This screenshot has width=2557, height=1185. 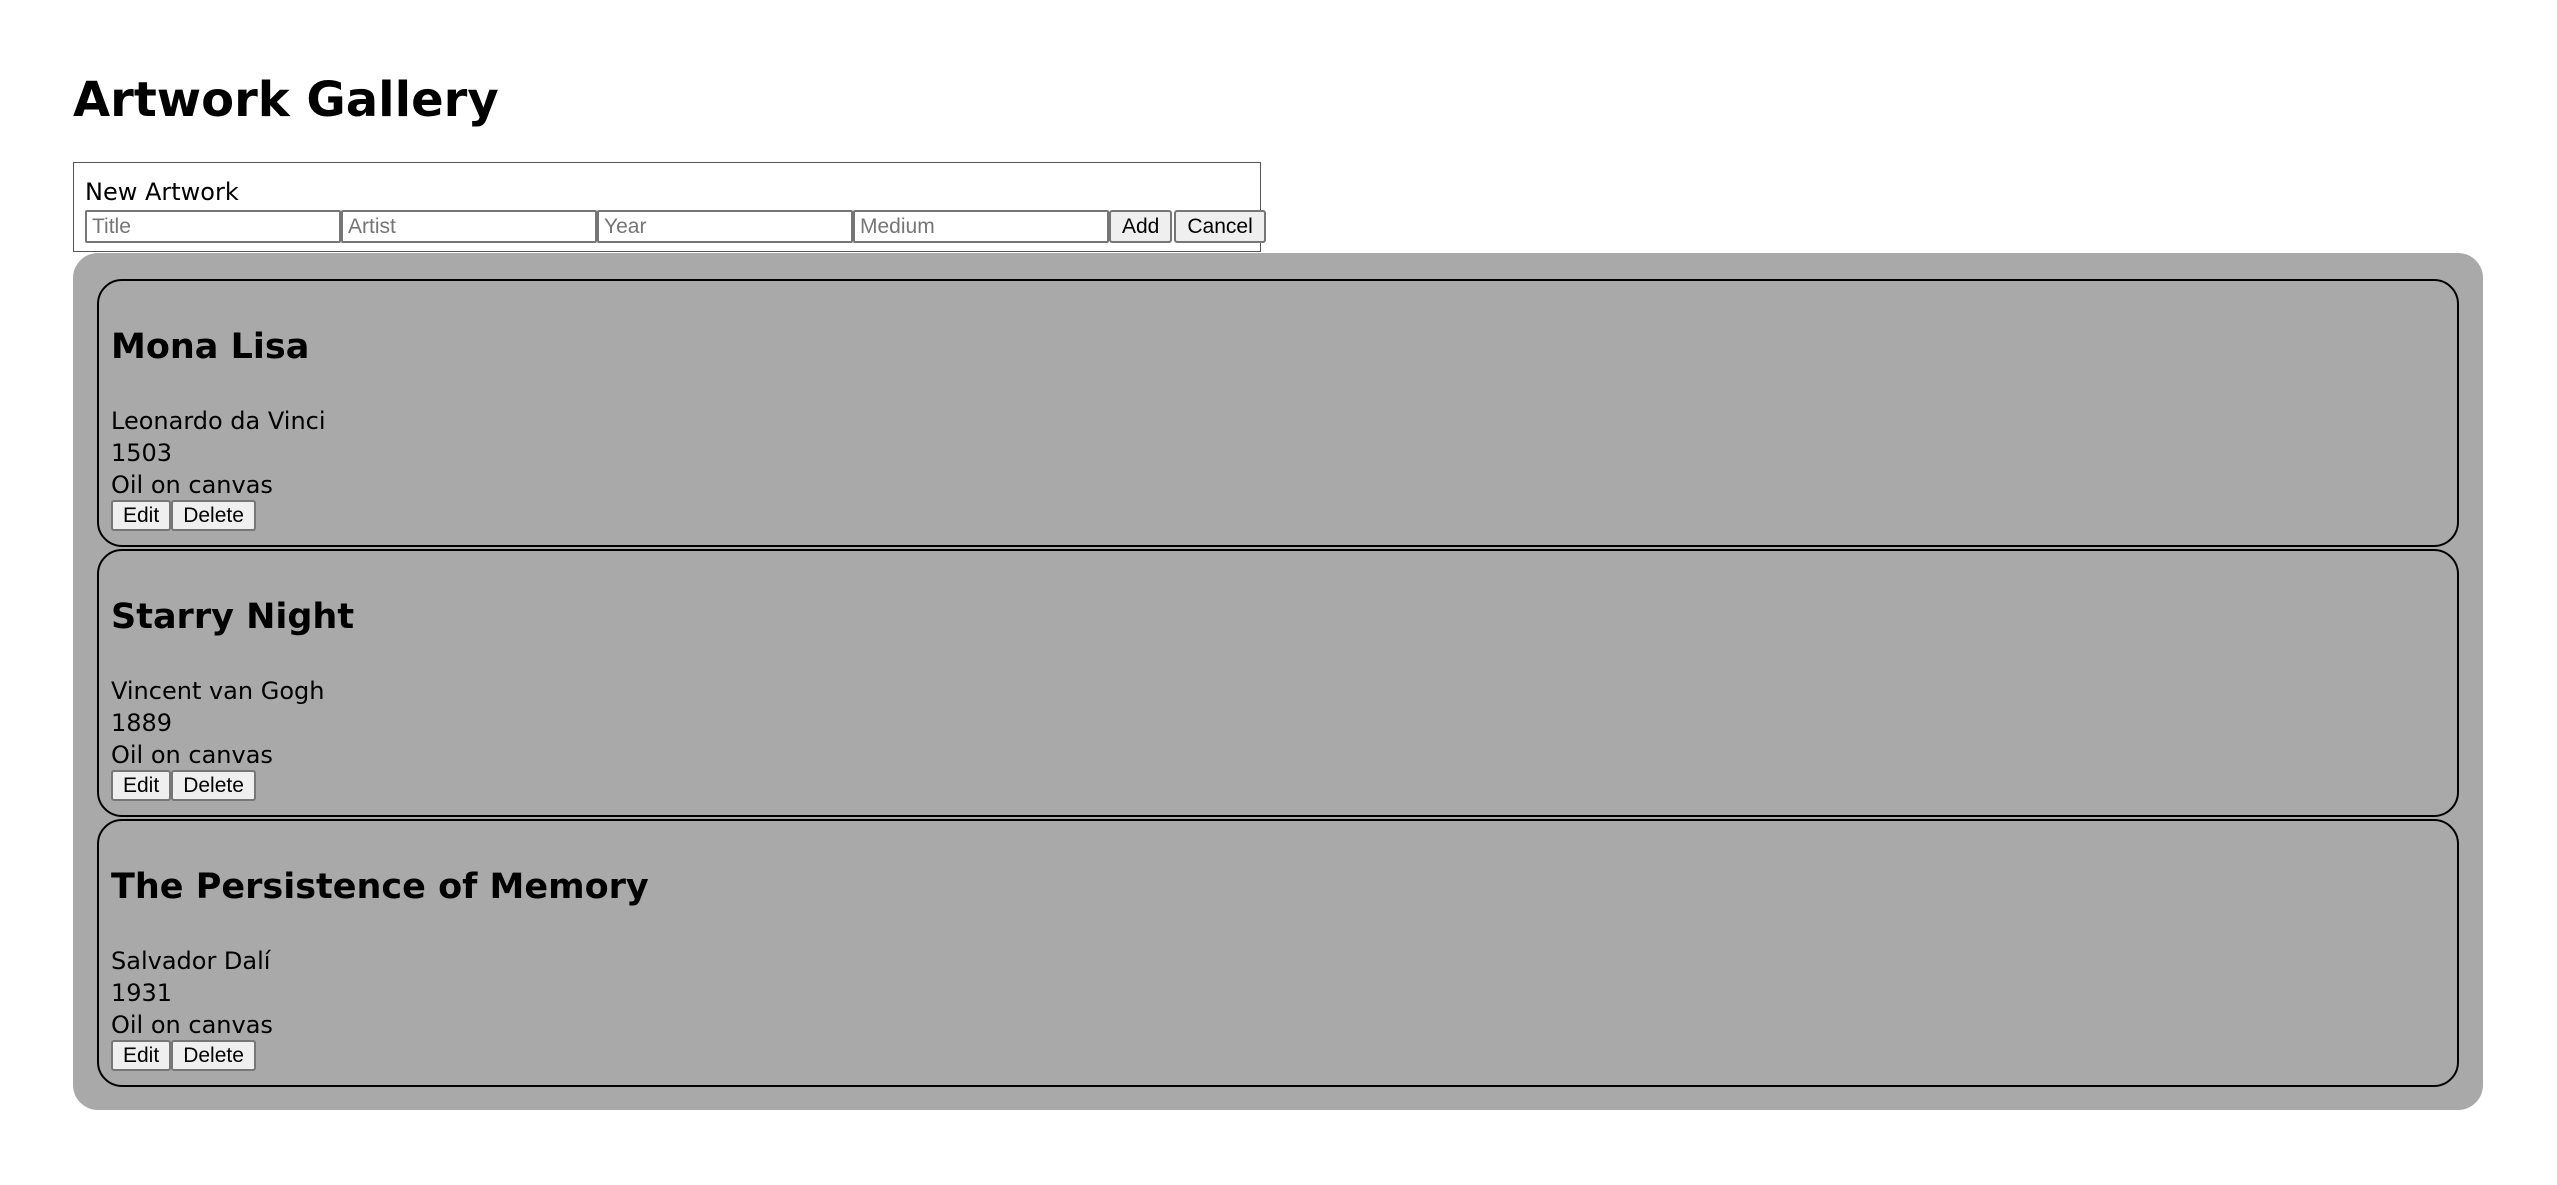 What do you see at coordinates (218, 421) in the screenshot?
I see `artwork-artist: Leonardo da Vinci` at bounding box center [218, 421].